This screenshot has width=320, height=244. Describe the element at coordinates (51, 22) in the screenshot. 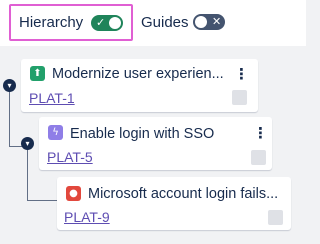

I see `hierarchy-label: Hierarchy` at that location.